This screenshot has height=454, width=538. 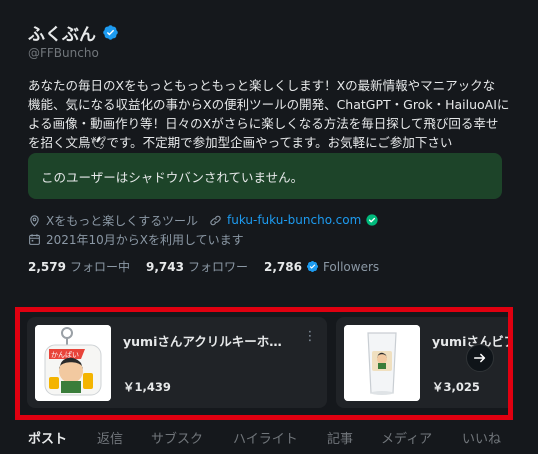 I want to click on following-count: 2,579, so click(x=47, y=266).